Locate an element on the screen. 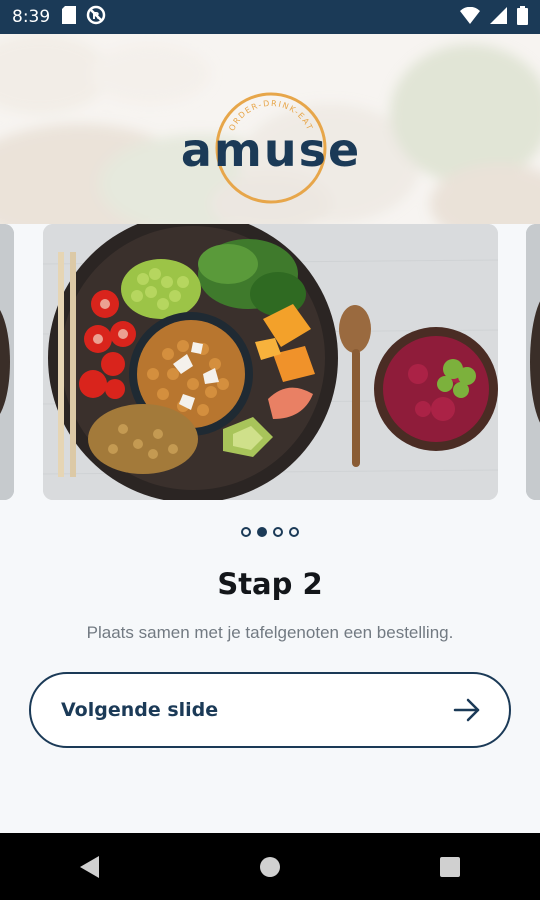 The height and width of the screenshot is (900, 540). battery-icon is located at coordinates (522, 17).